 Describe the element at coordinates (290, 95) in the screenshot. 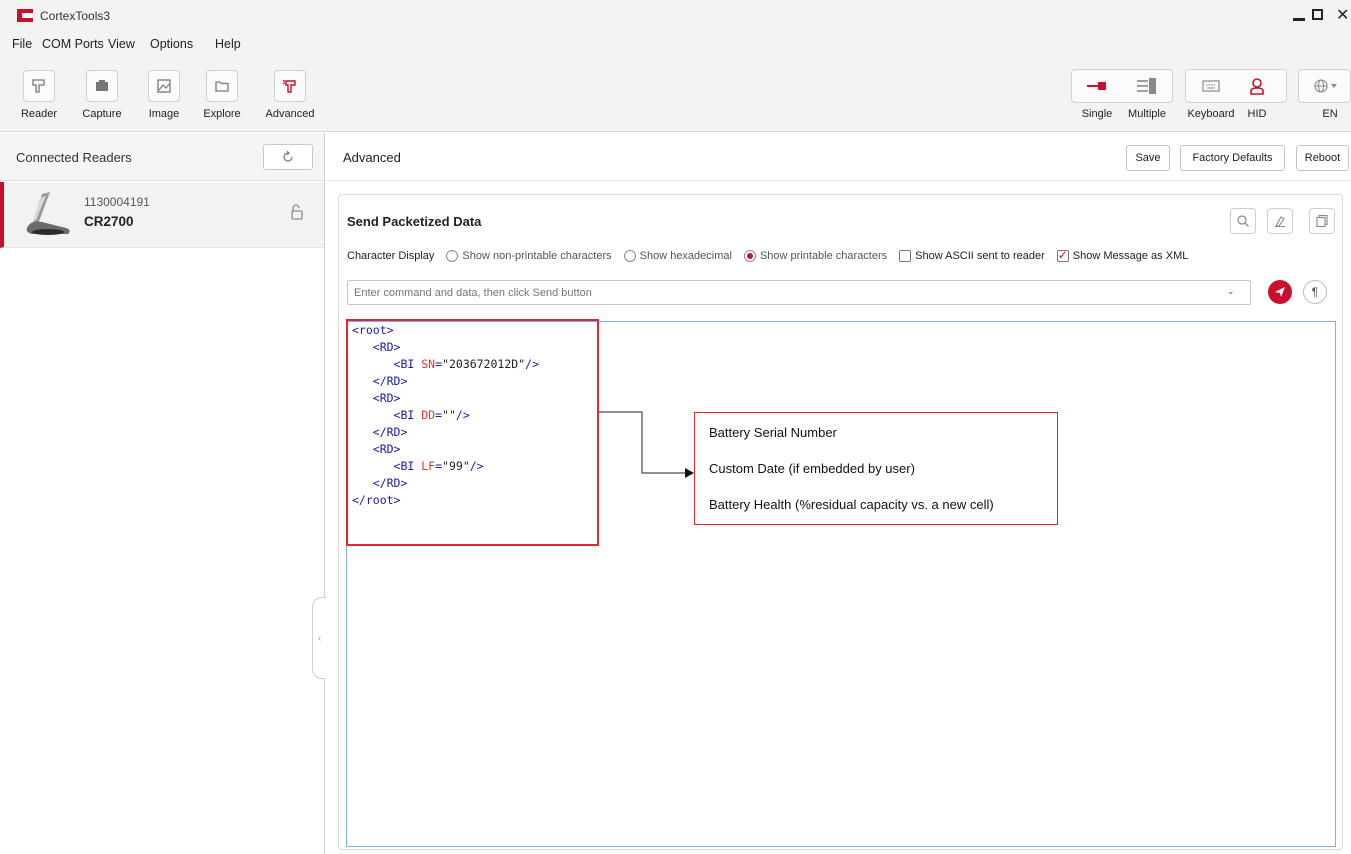

I see `tool-advanced: Advanced` at that location.